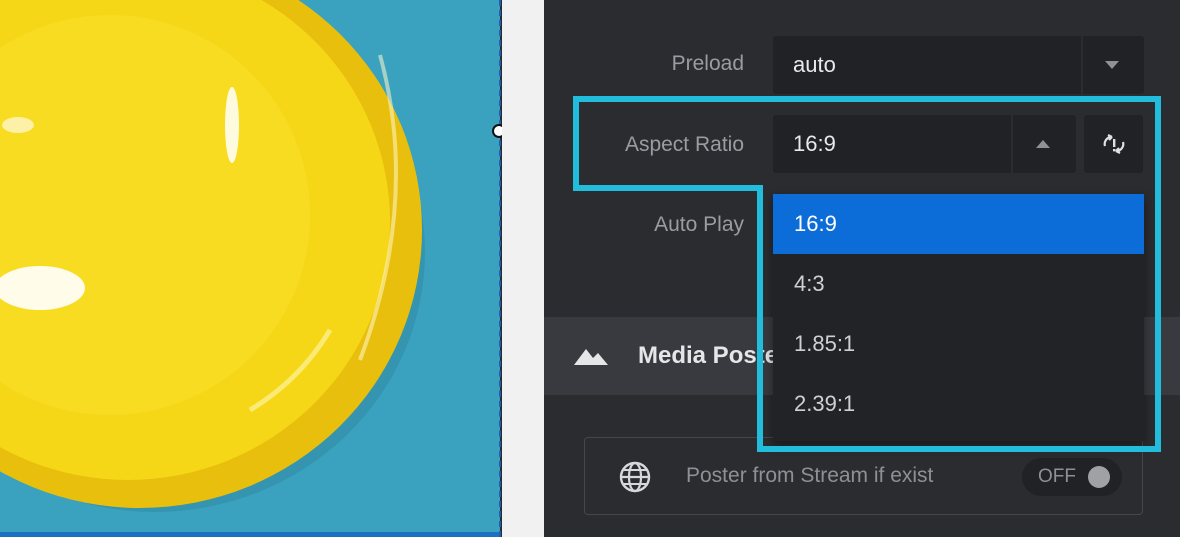 Image resolution: width=1180 pixels, height=537 pixels. I want to click on aspect-ratio-label: Aspect Ratio, so click(684, 144).